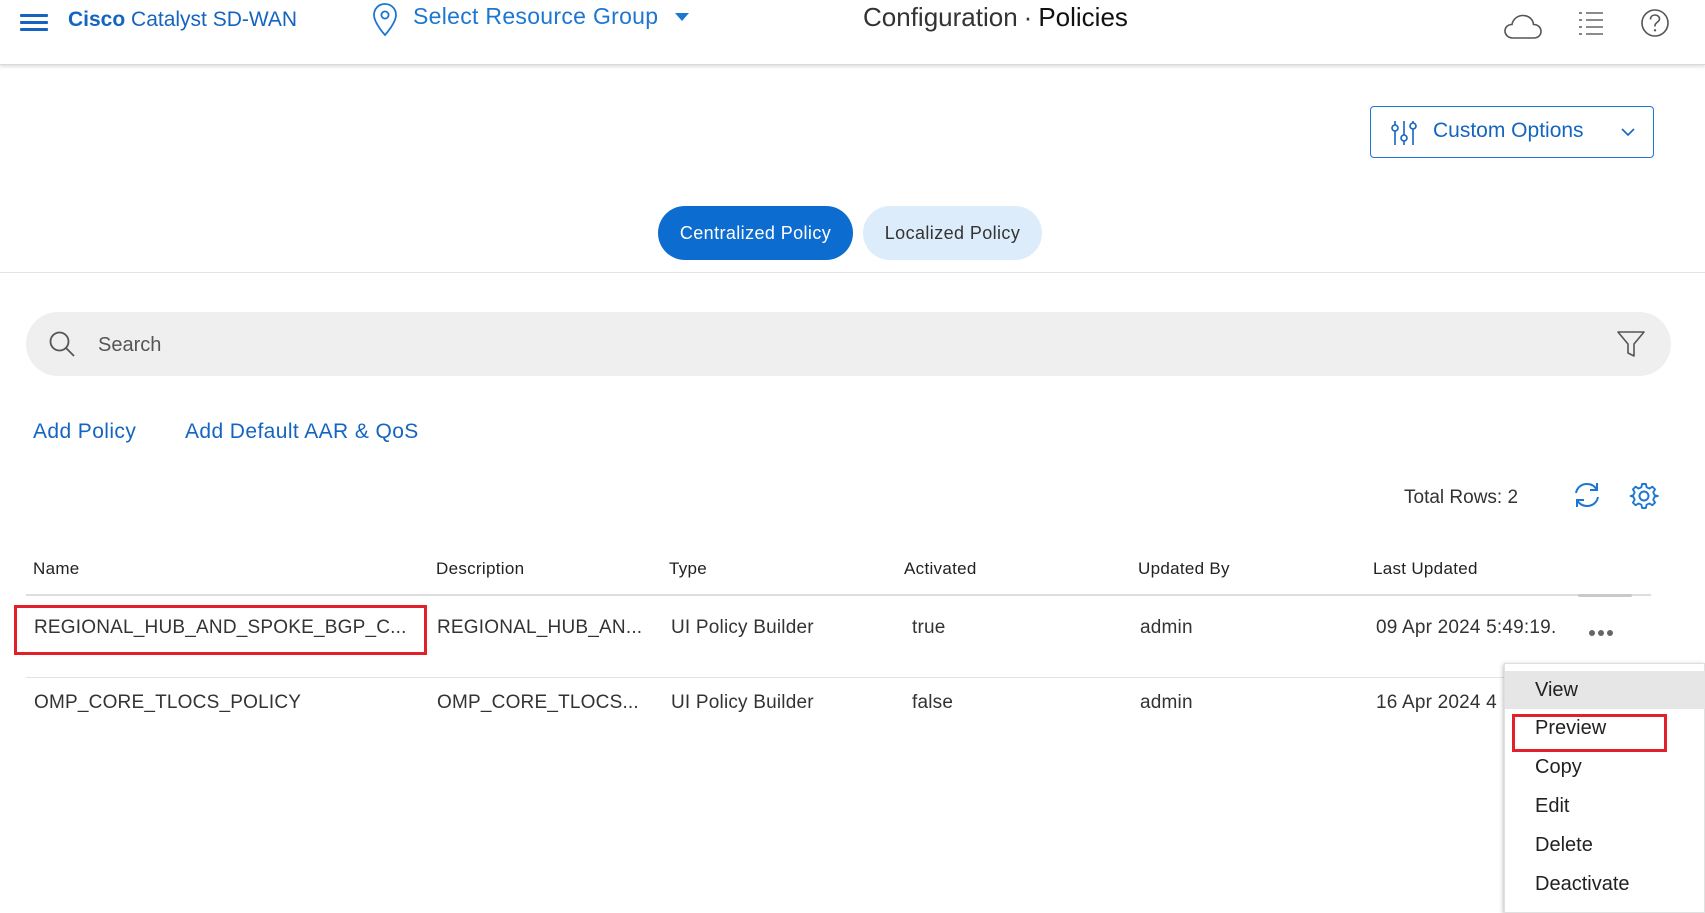  I want to click on menu-icon, so click(34, 21).